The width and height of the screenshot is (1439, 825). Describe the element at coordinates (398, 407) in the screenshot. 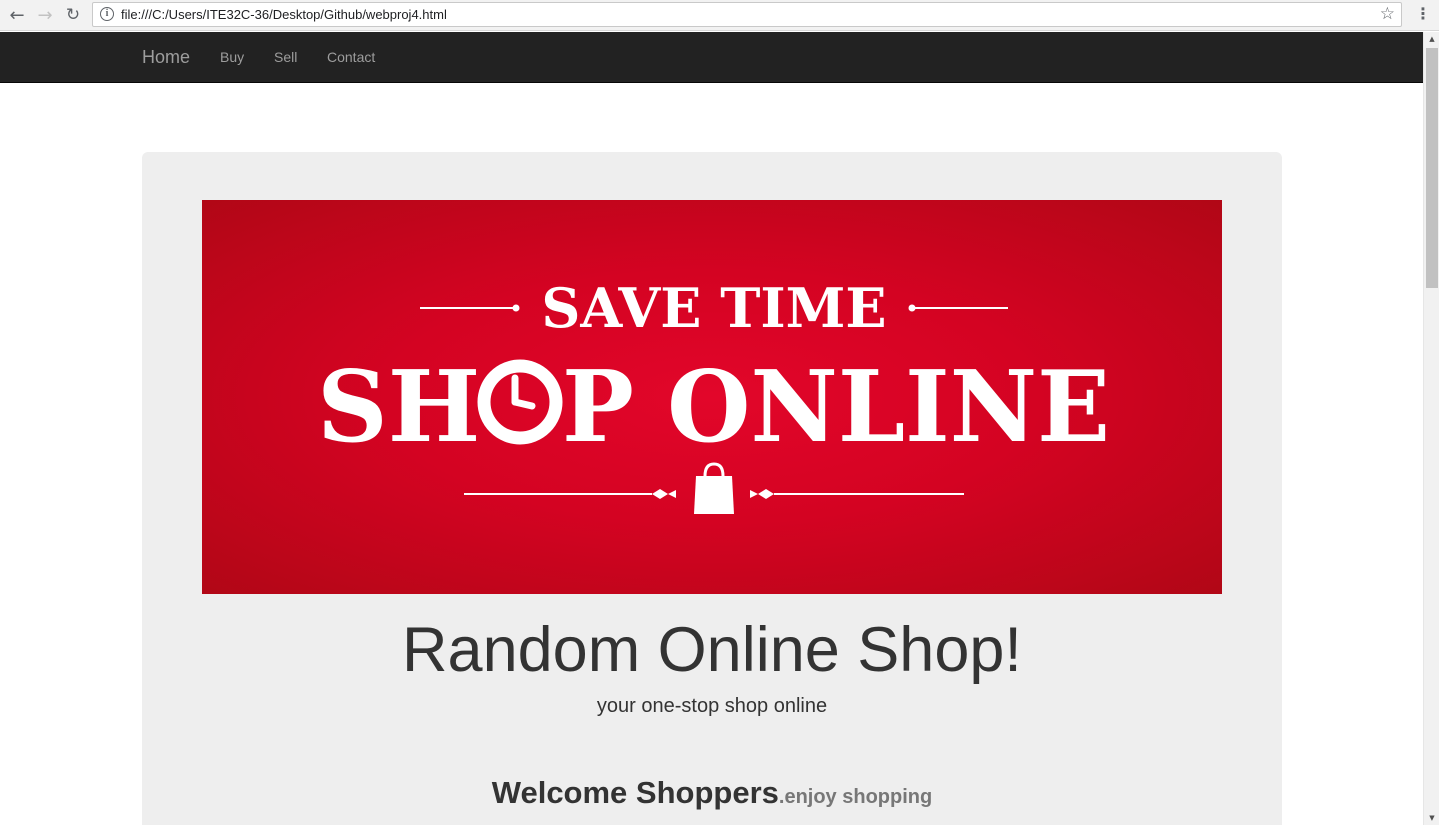

I see `banner-line2-part1: SH` at that location.